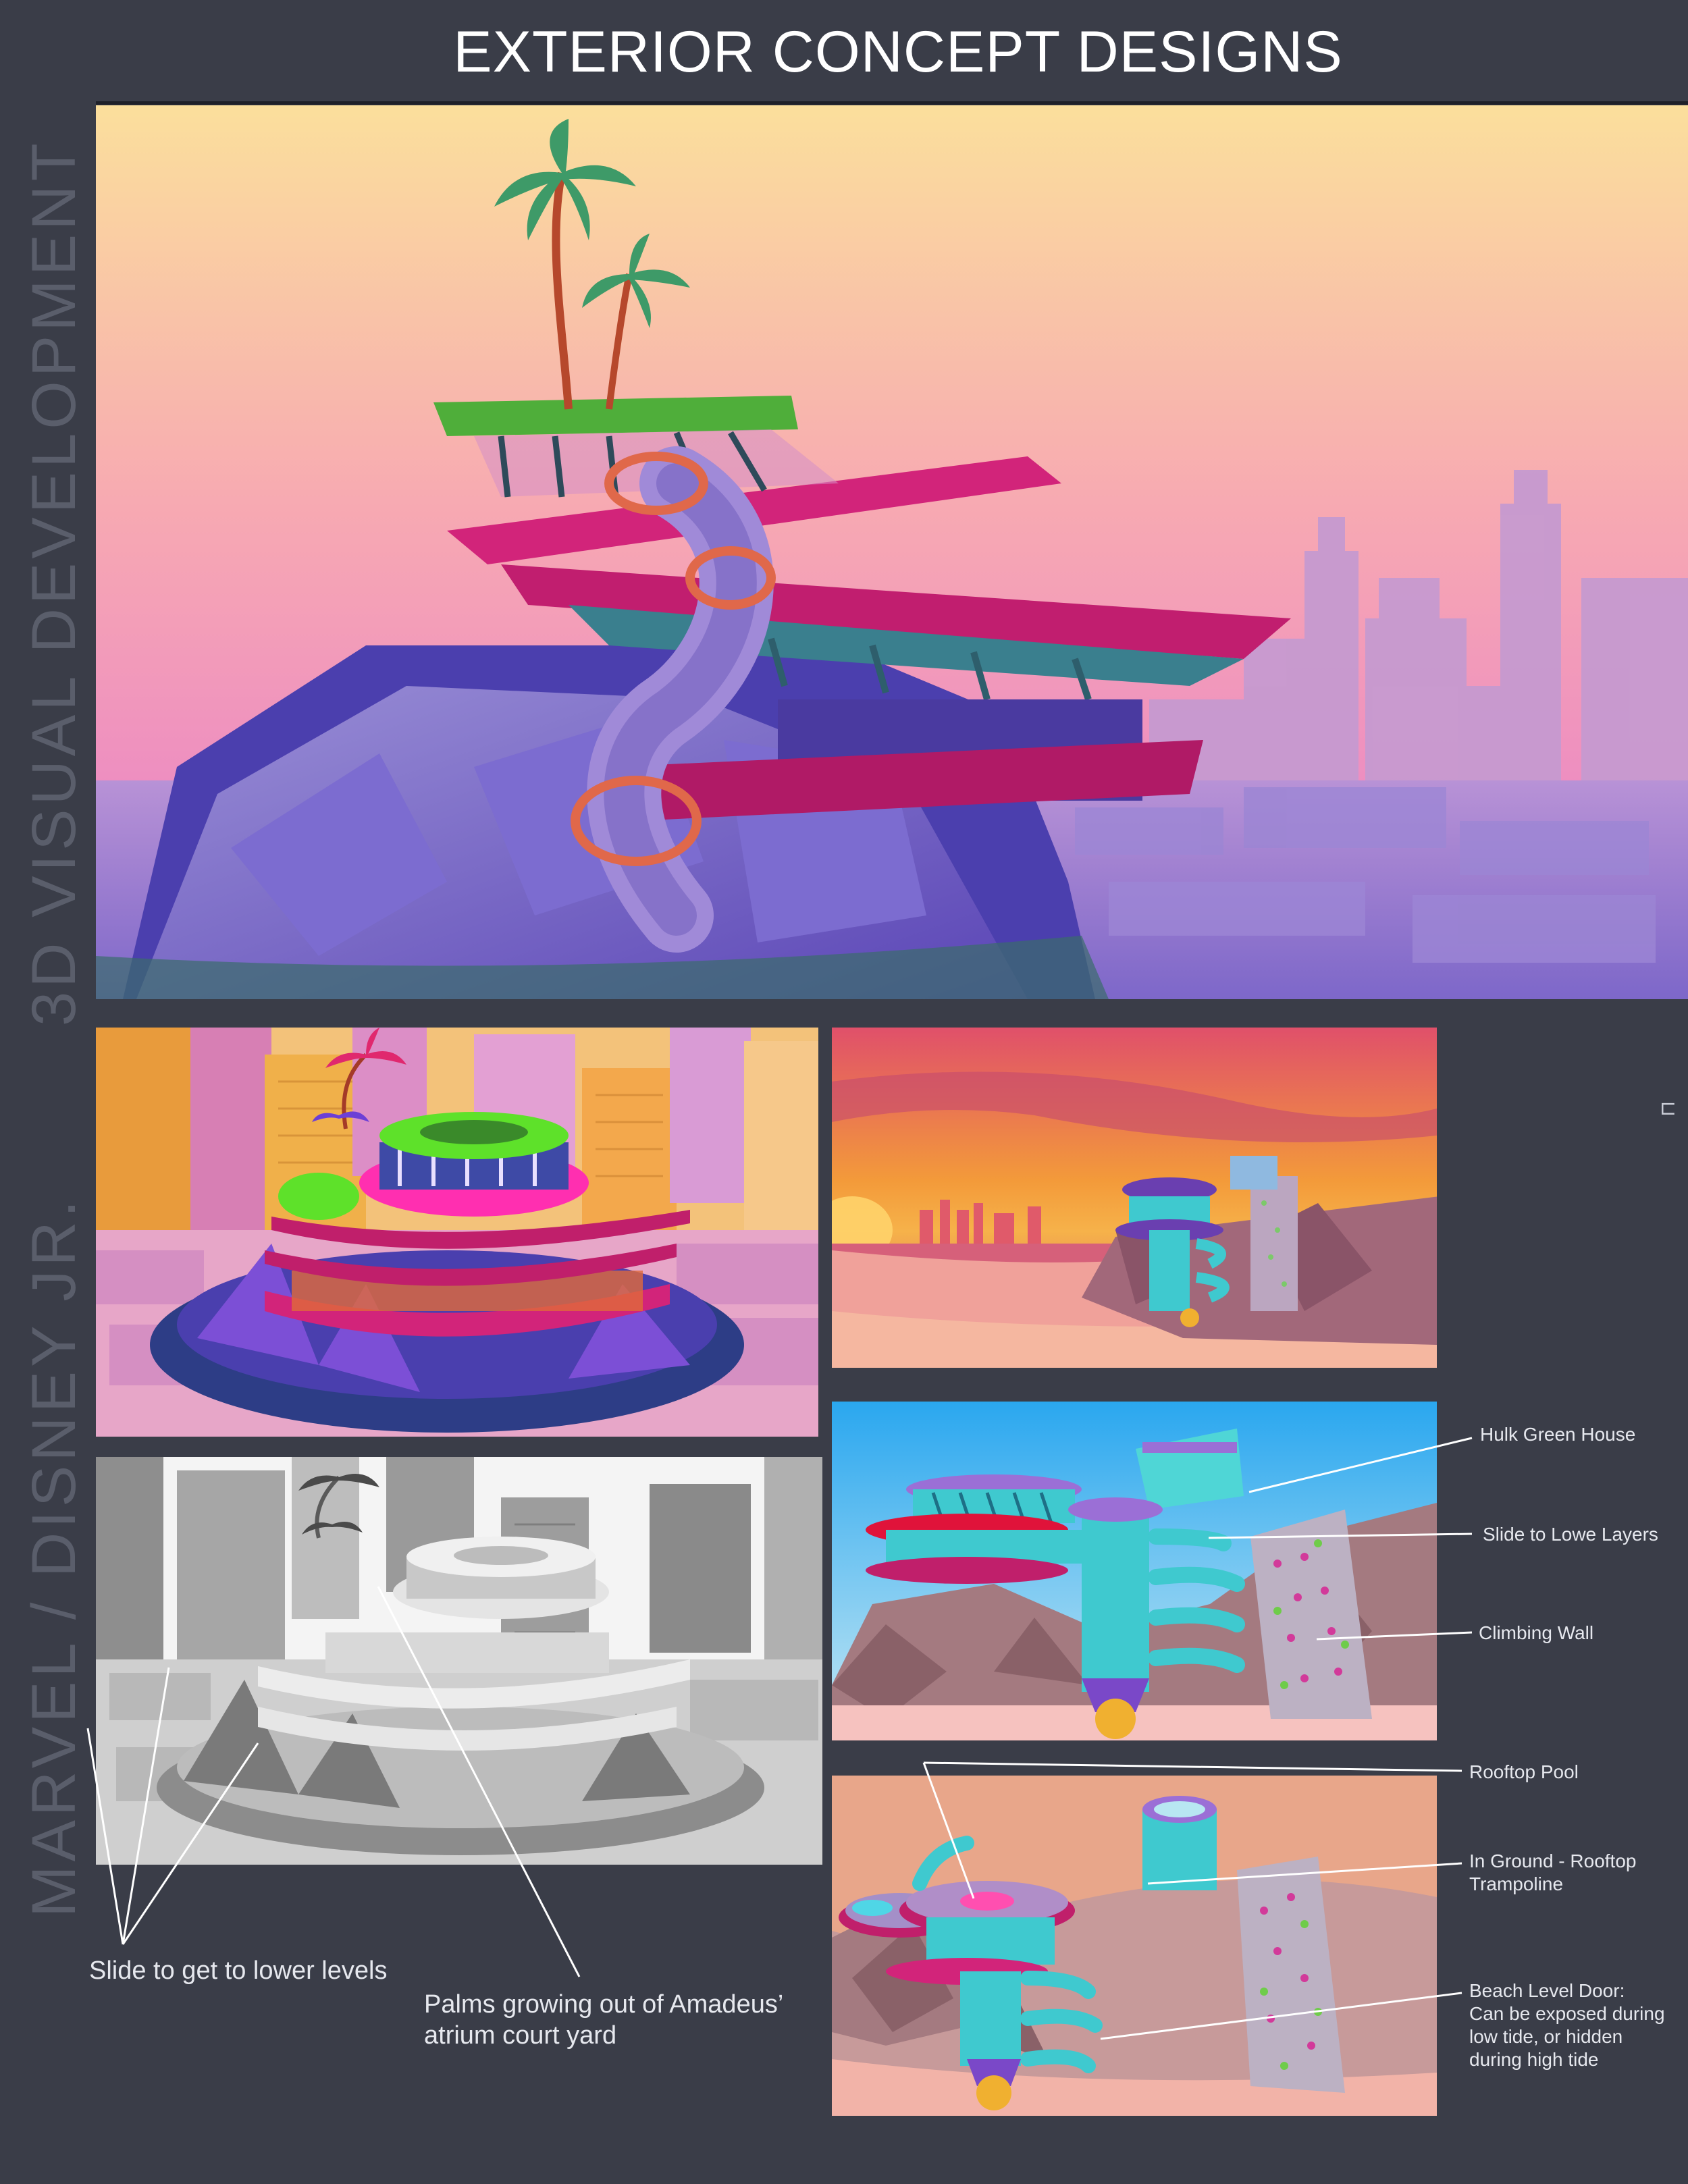 The width and height of the screenshot is (1688, 2184). I want to click on edge-mark-icon: ⊔, so click(1668, 1108).